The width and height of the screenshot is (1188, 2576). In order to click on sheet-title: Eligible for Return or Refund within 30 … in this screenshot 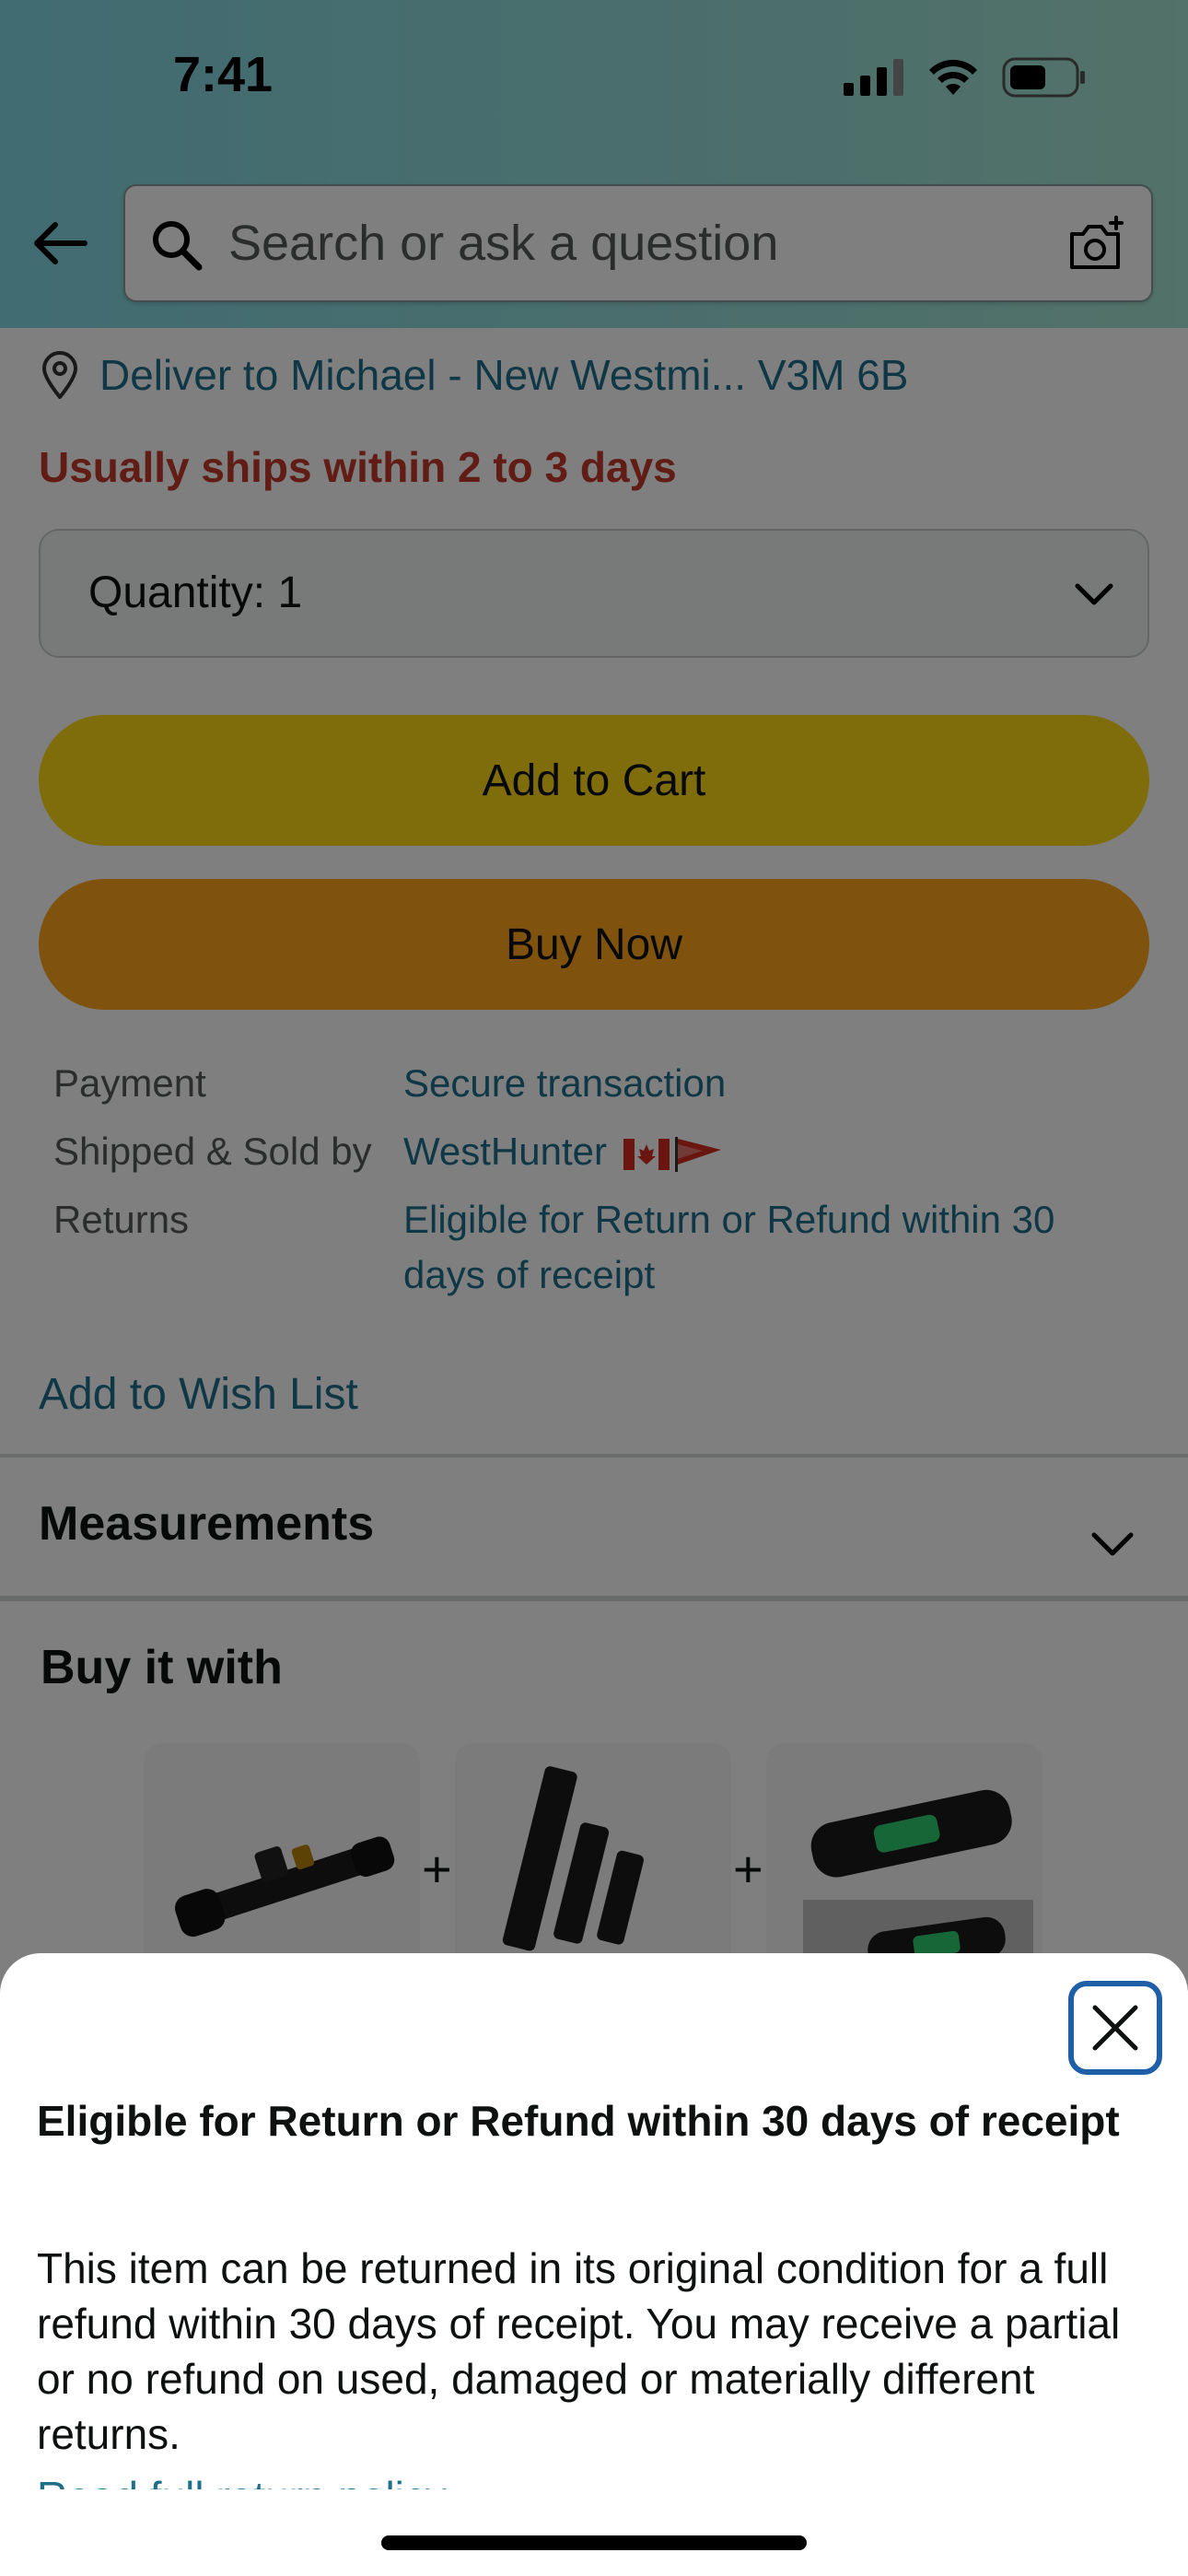, I will do `click(578, 2121)`.